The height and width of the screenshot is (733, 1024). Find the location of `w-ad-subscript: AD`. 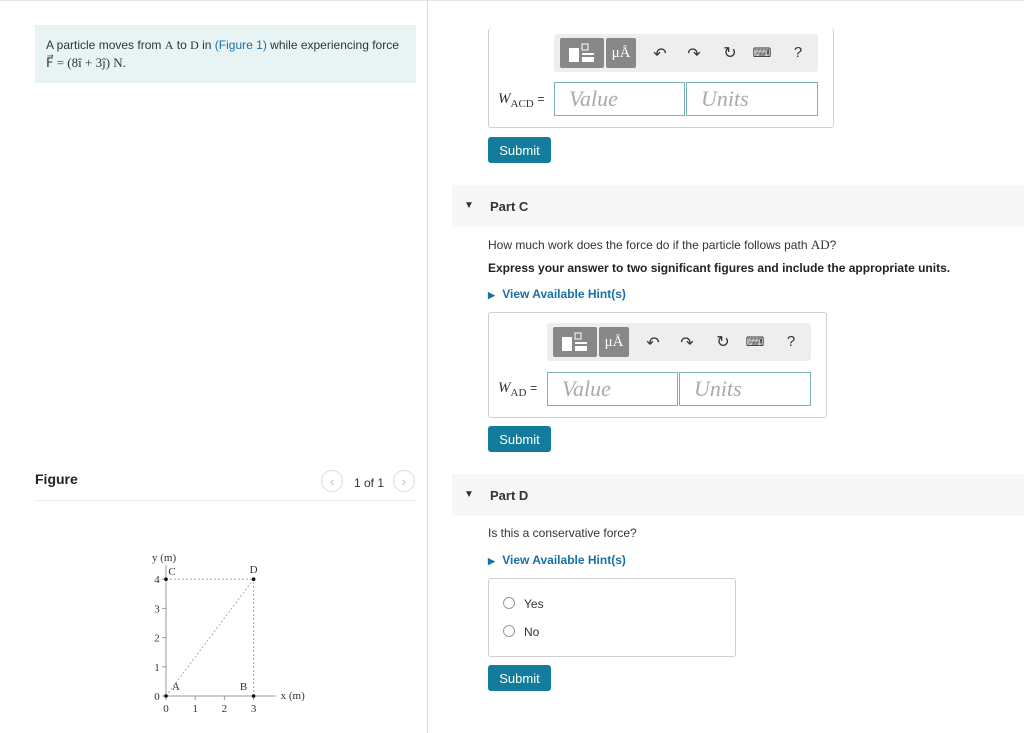

w-ad-subscript: AD is located at coordinates (518, 393).